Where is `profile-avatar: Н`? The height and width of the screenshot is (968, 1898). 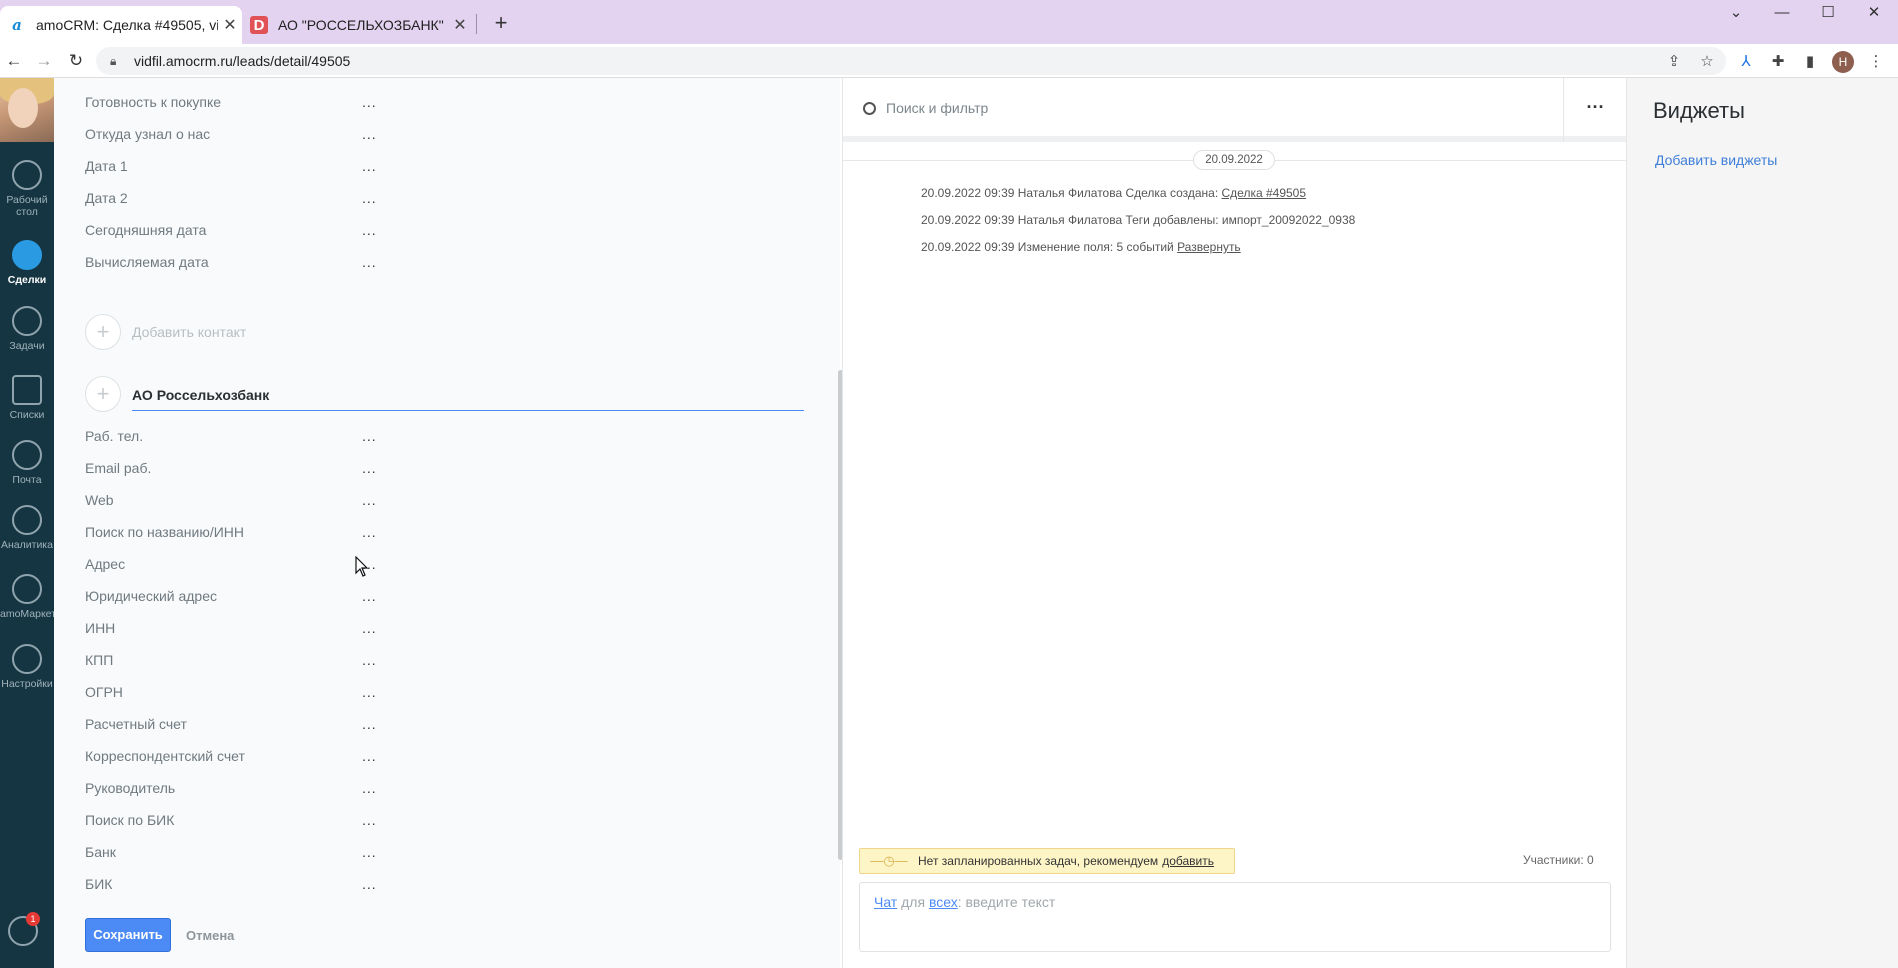 profile-avatar: Н is located at coordinates (1843, 62).